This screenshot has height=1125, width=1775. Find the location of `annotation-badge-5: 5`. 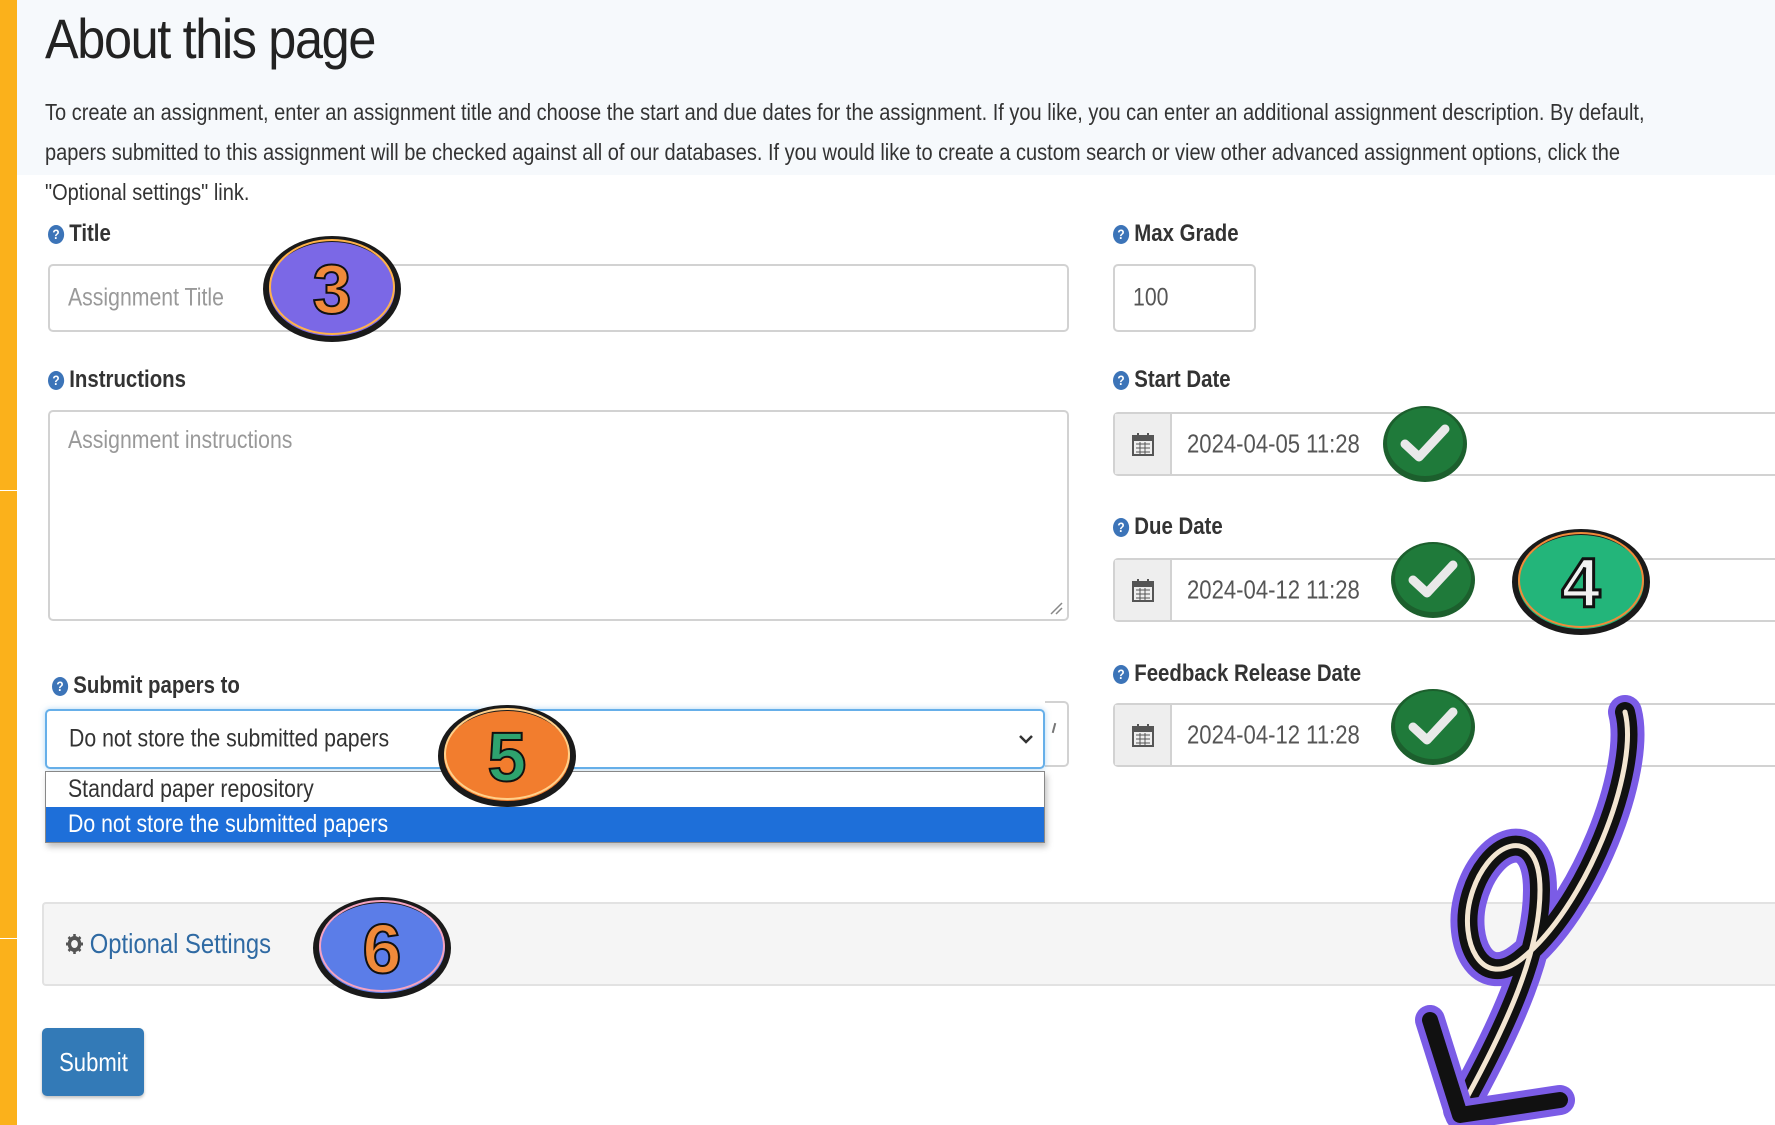

annotation-badge-5: 5 is located at coordinates (507, 756).